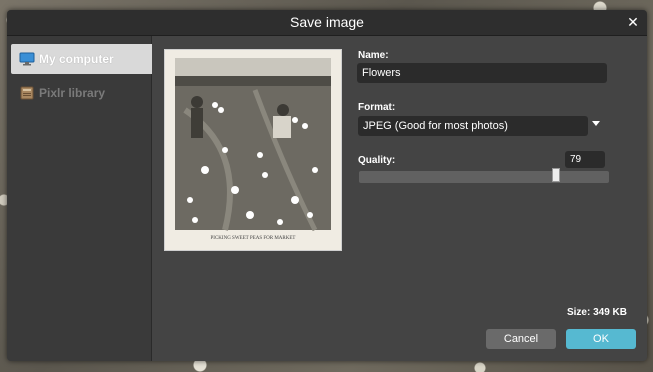  What do you see at coordinates (556, 175) in the screenshot?
I see `quality-slider-handle` at bounding box center [556, 175].